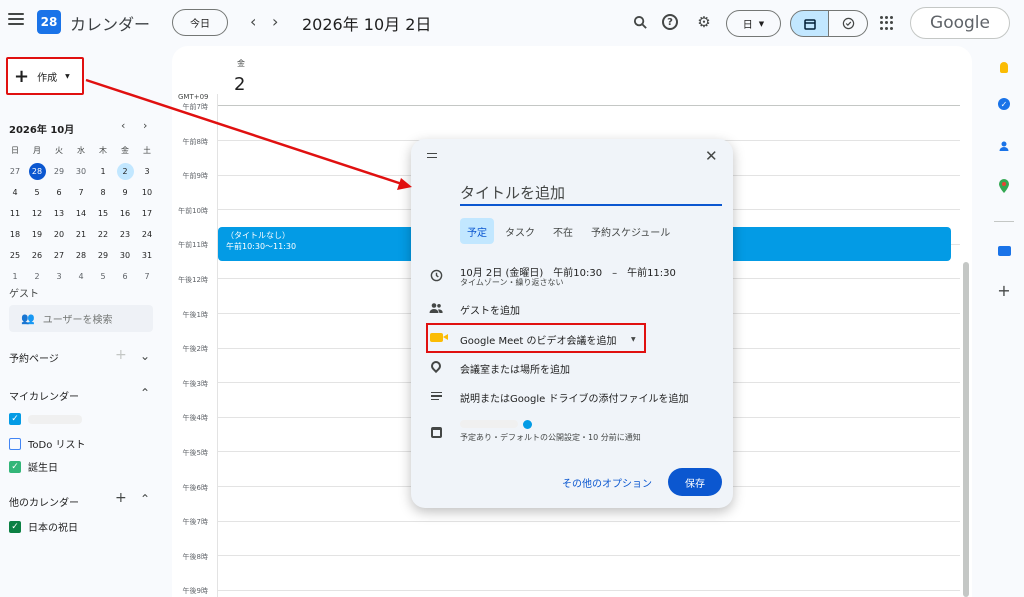 The width and height of the screenshot is (1024, 597). What do you see at coordinates (550, 437) in the screenshot?
I see `calendar-settings-sub: 予定あり・デフォルトの公開設定・10 分前に通知` at bounding box center [550, 437].